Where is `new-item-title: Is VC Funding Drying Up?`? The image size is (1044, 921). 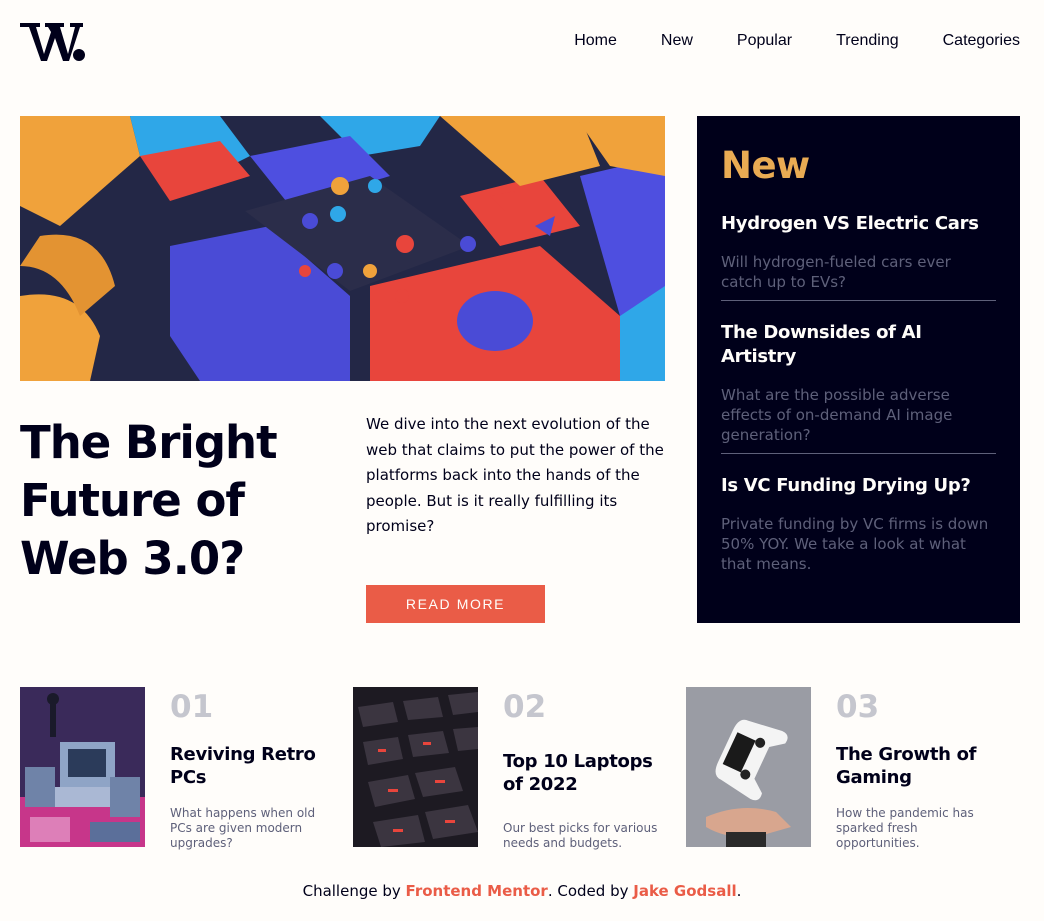
new-item-title: Is VC Funding Drying Up? is located at coordinates (858, 486).